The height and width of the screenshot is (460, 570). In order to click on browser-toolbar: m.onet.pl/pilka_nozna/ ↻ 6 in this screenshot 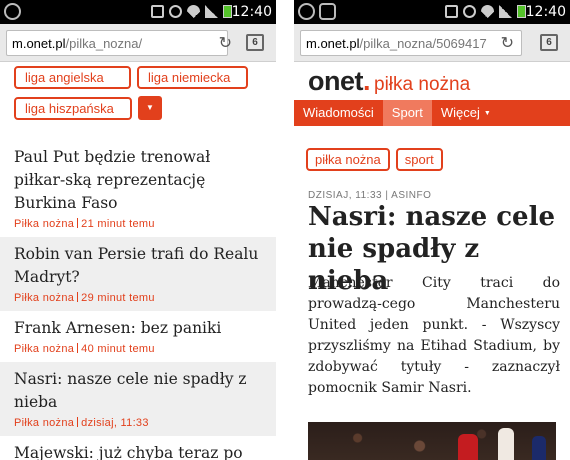, I will do `click(138, 43)`.